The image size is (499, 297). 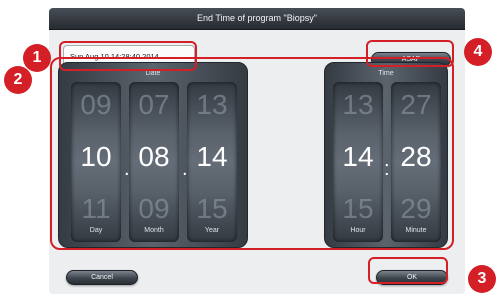 I want to click on callout-badge-4: 4, so click(x=478, y=52).